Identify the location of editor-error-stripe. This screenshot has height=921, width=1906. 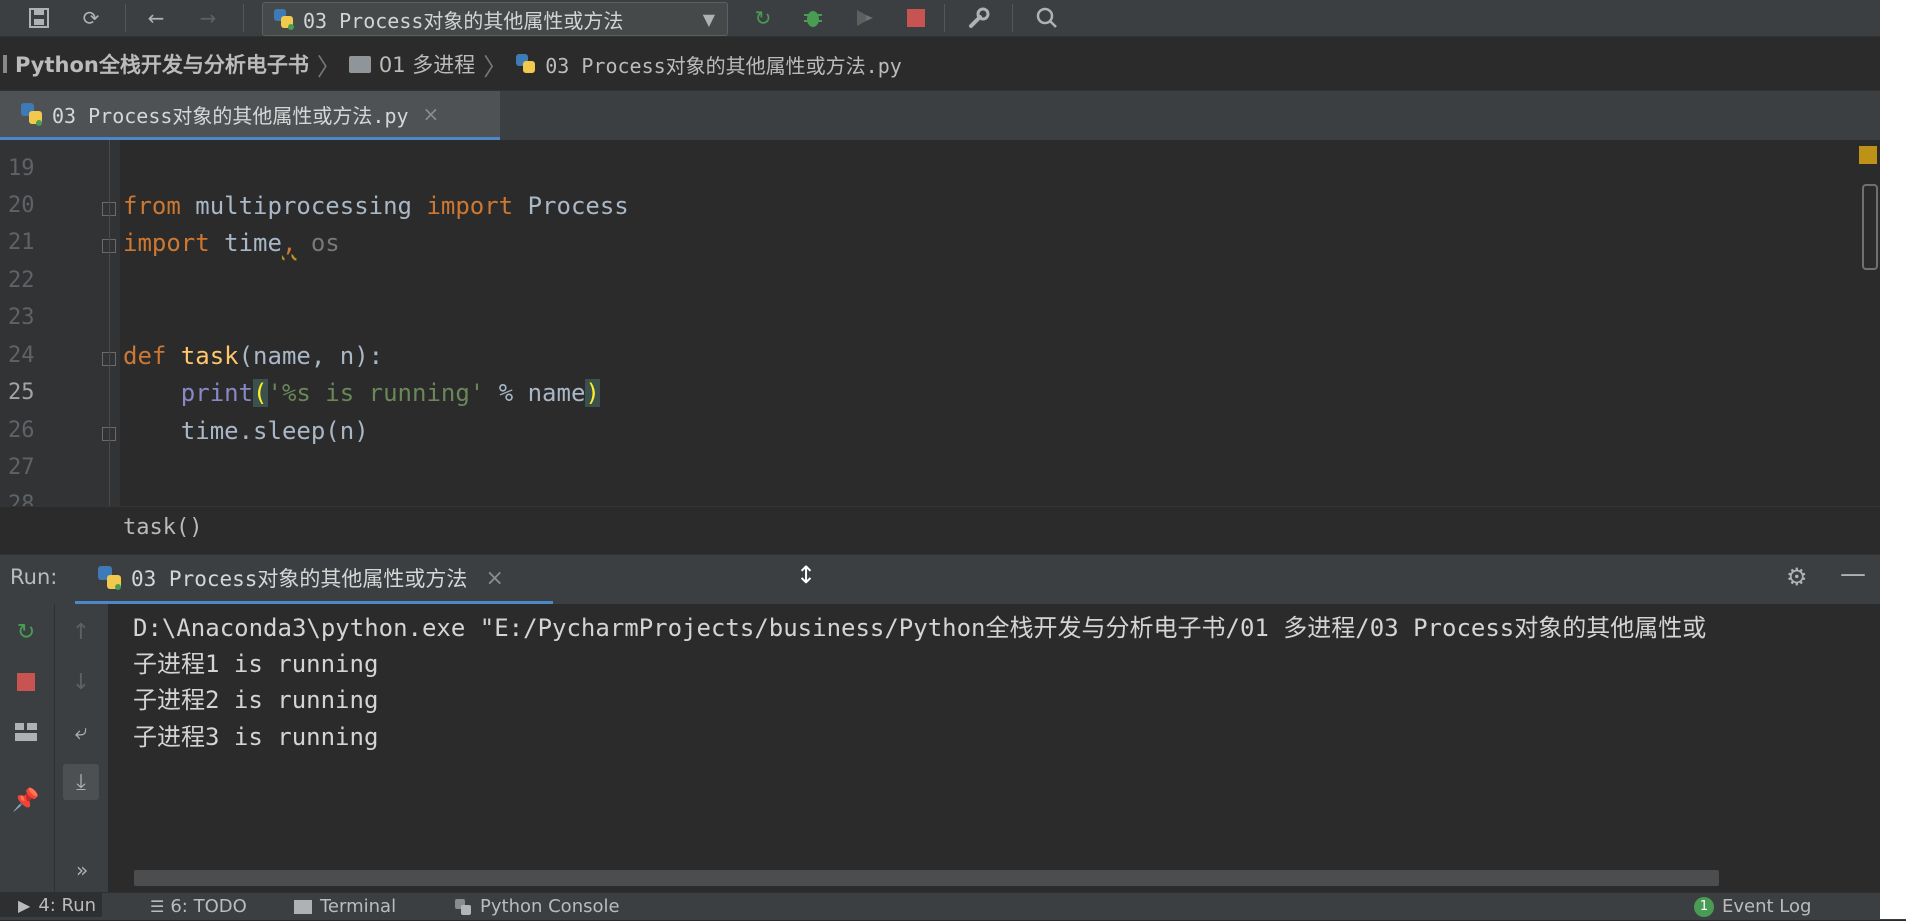
(1869, 347).